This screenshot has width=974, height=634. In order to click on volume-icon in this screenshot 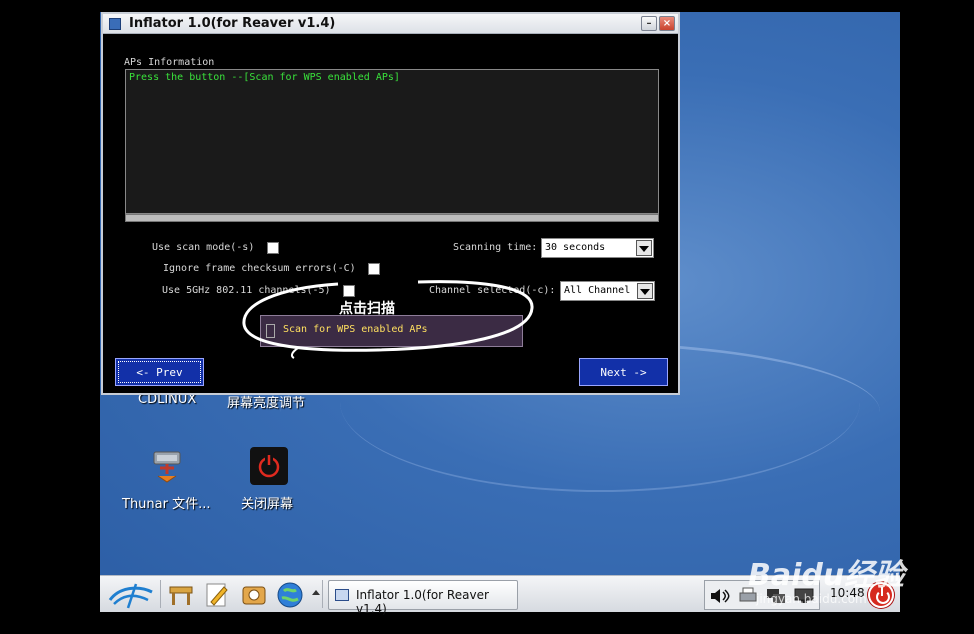, I will do `click(720, 596)`.